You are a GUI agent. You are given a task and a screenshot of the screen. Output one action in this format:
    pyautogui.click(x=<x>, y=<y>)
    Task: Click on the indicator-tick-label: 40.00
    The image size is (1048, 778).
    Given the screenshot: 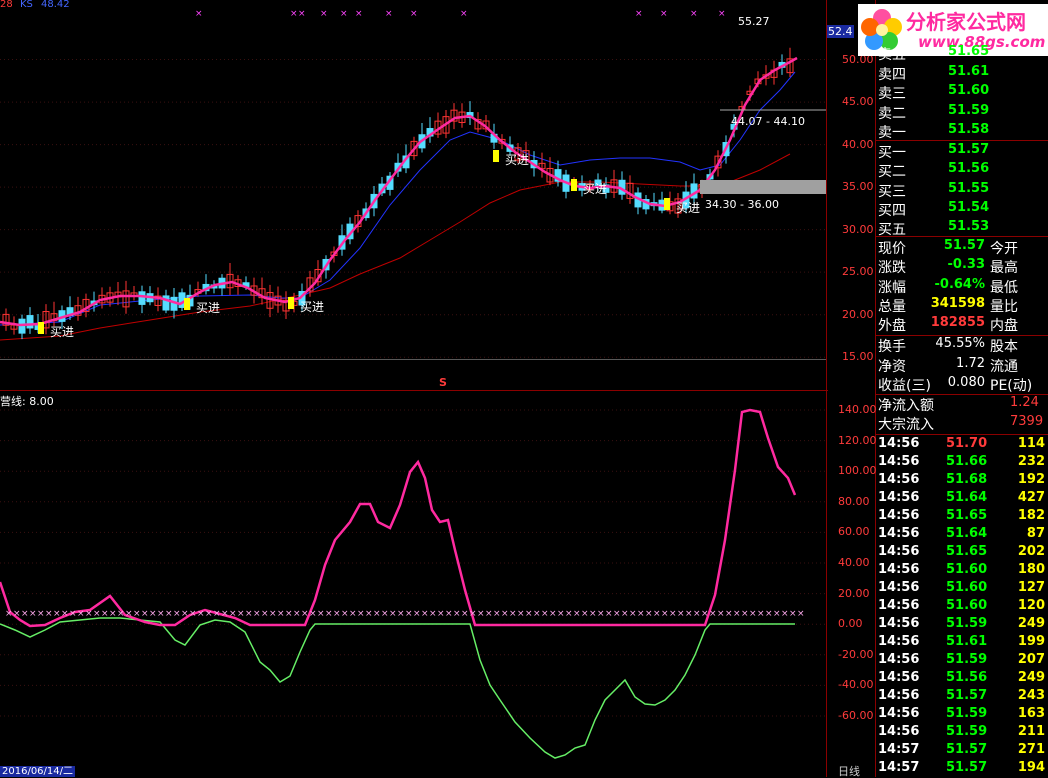 What is the action you would take?
    pyautogui.click(x=854, y=562)
    